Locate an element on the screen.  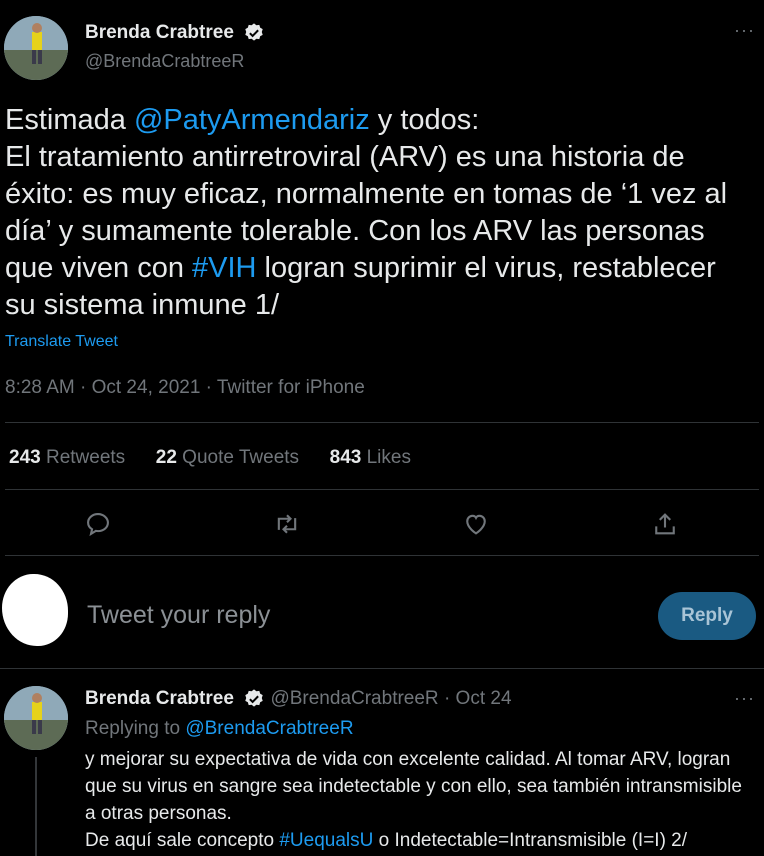
author-name: Brenda Crabtree is located at coordinates (175, 33).